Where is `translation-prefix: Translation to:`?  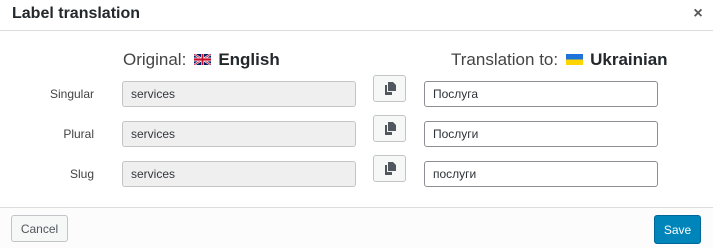 translation-prefix: Translation to: is located at coordinates (505, 59).